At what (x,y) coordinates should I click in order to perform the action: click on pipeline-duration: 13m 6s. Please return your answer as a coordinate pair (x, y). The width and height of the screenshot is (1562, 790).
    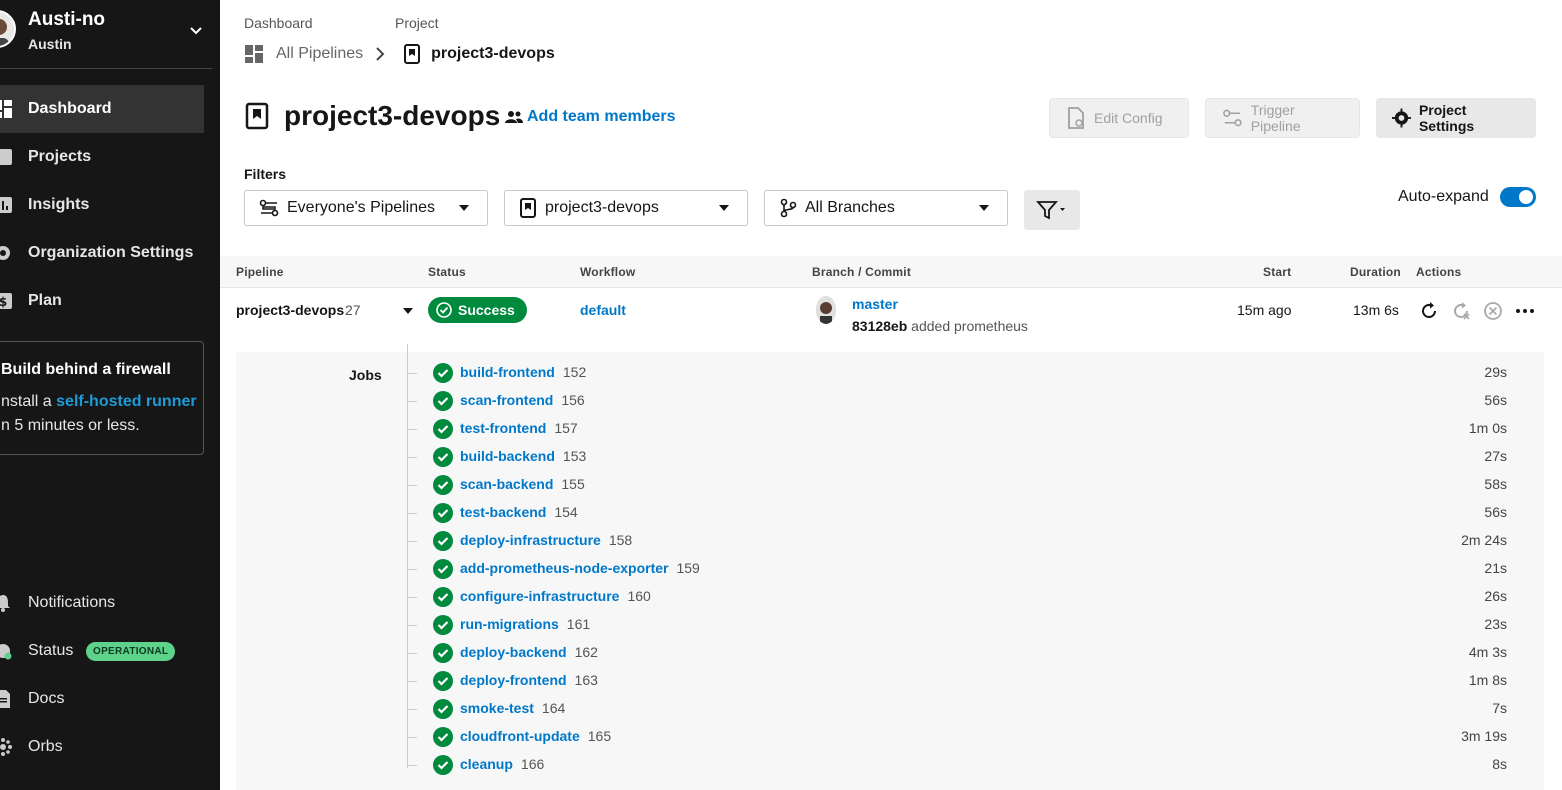
    Looking at the image, I should click on (1376, 310).